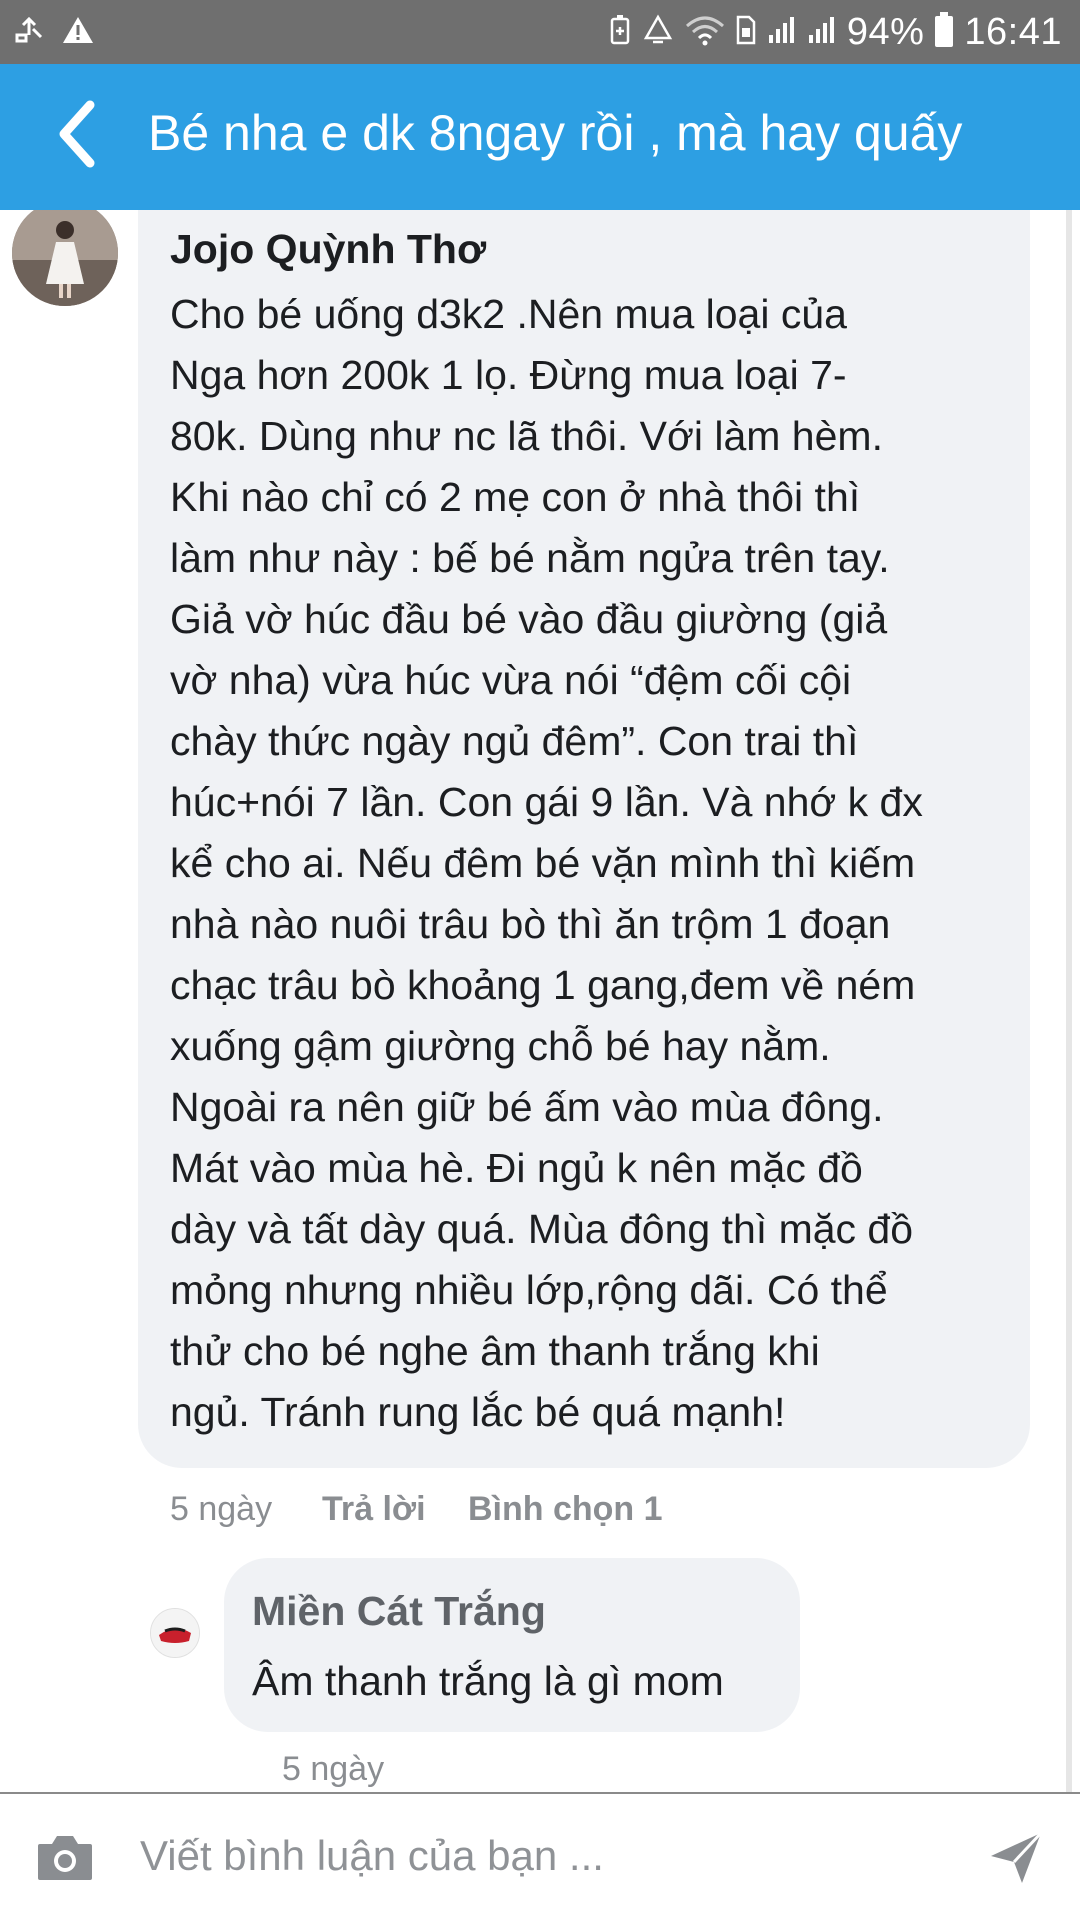 Image resolution: width=1080 pixels, height=1922 pixels. What do you see at coordinates (530, 924) in the screenshot?
I see `comment-line: nhà nào nuôi trâu bò thì ăn trộm 1 đoạn` at bounding box center [530, 924].